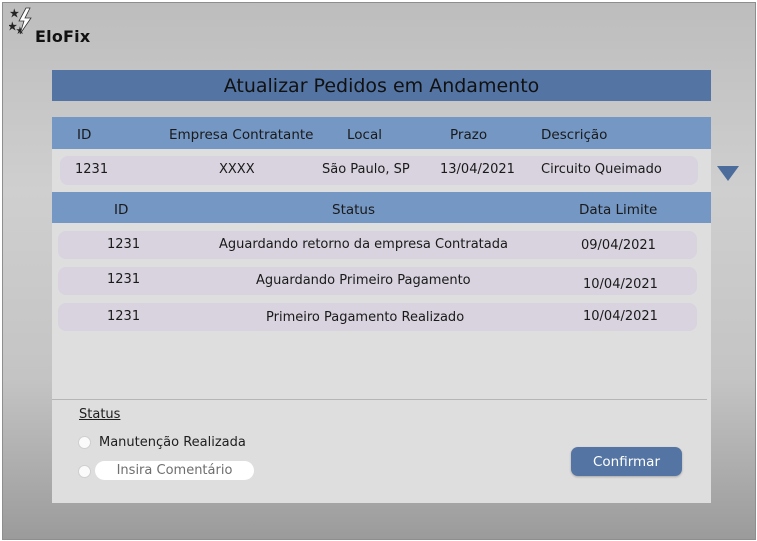 The height and width of the screenshot is (541, 757). I want to click on header-local: Local, so click(364, 135).